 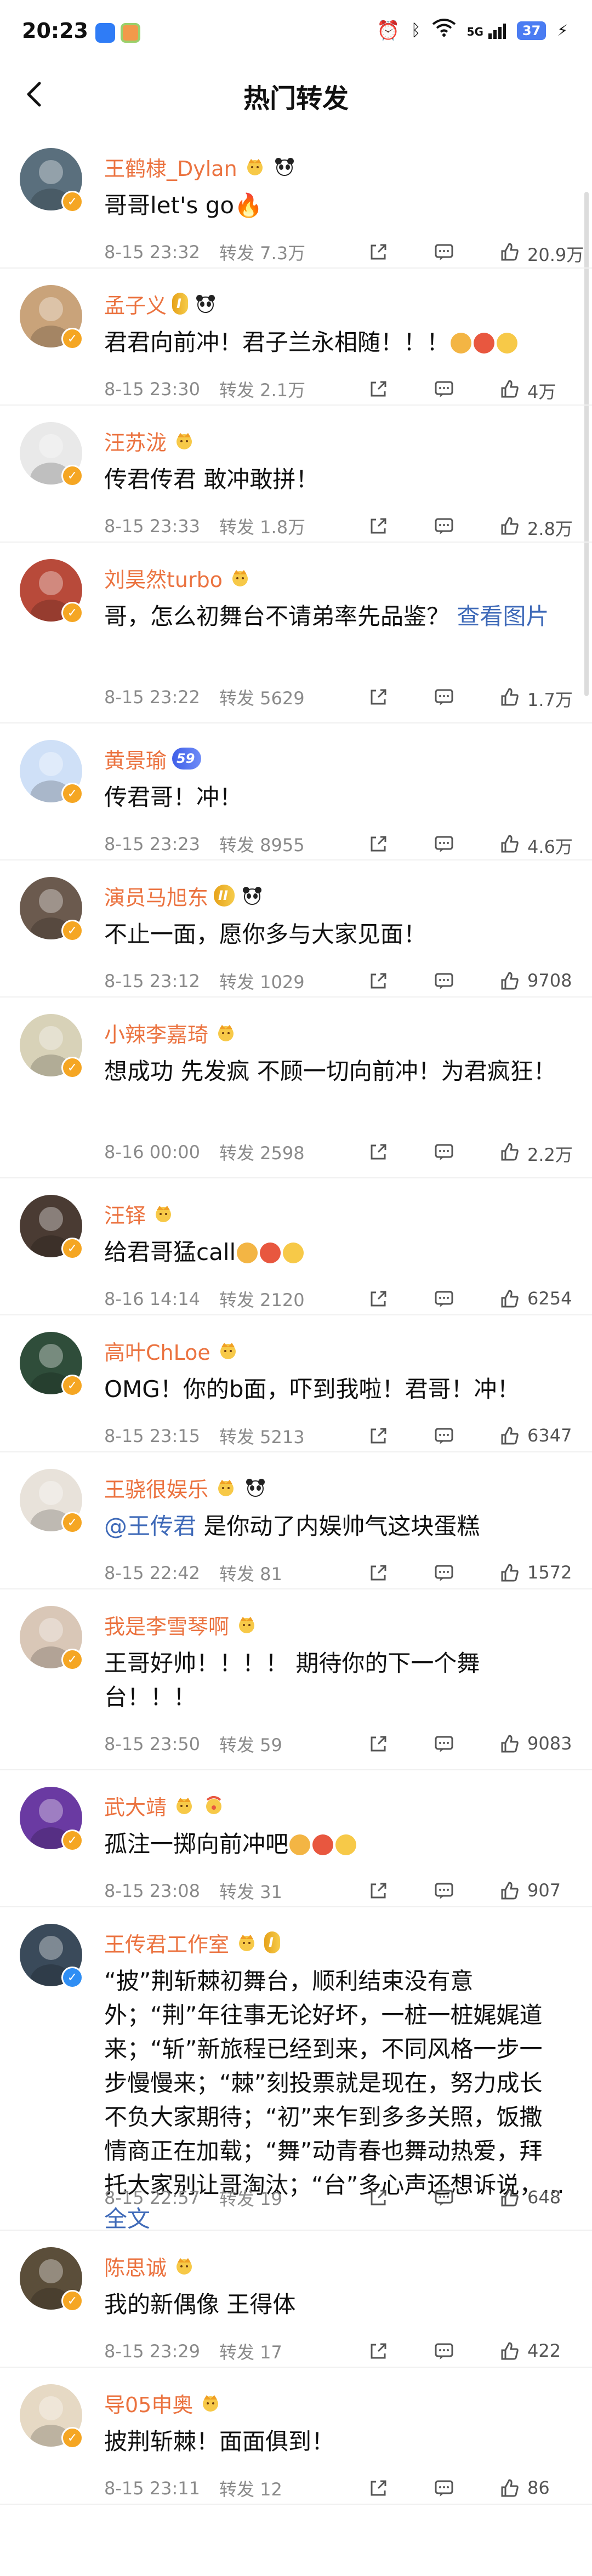 What do you see at coordinates (135, 441) in the screenshot?
I see `username-link: 汪苏泷` at bounding box center [135, 441].